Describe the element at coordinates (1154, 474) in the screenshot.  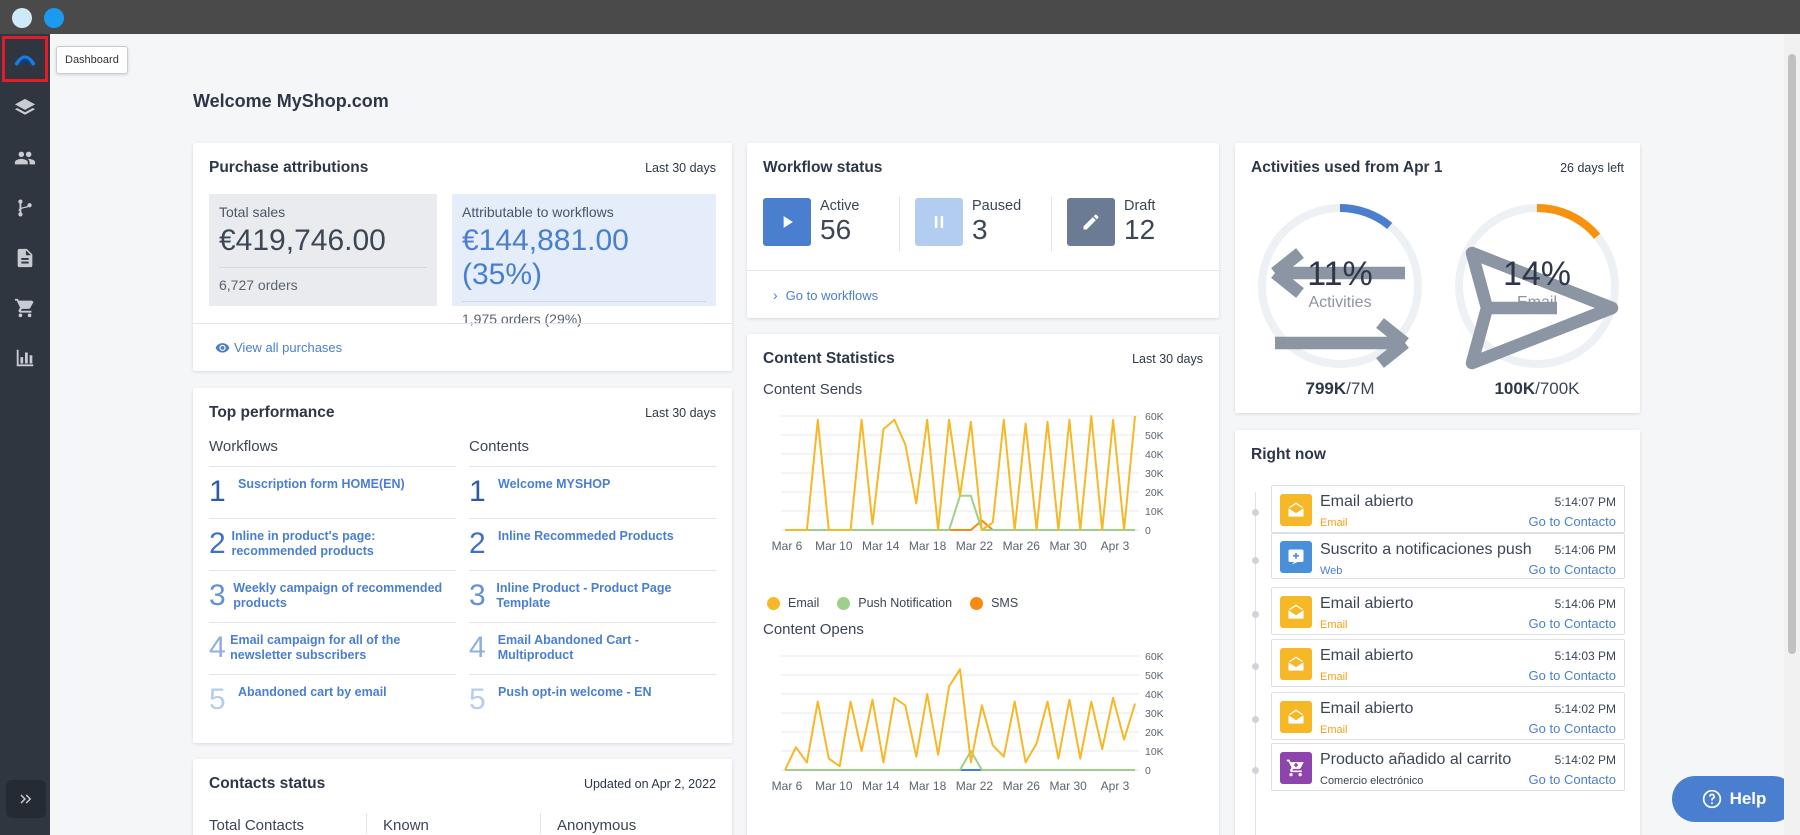
I see `y-tick-label: 30K` at that location.